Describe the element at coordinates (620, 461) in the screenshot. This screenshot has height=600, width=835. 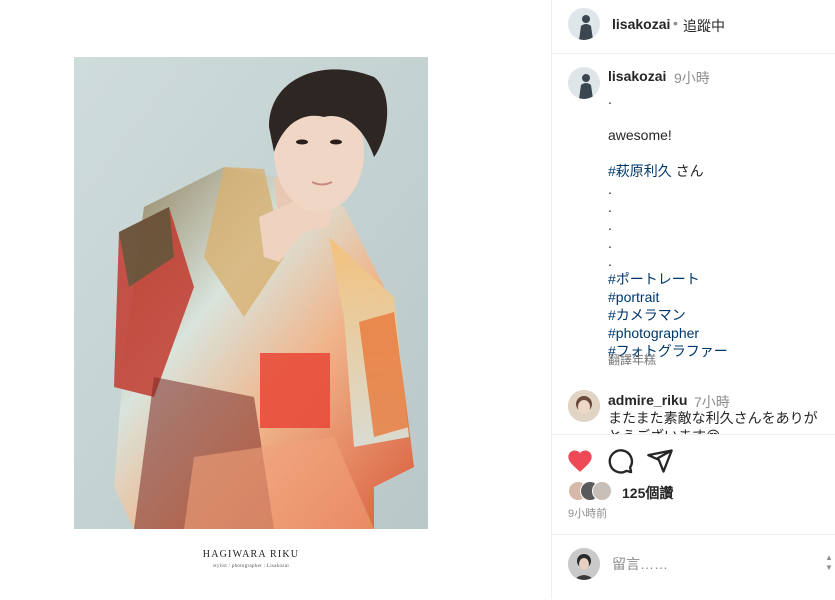
I see `comment-bubble-icon` at that location.